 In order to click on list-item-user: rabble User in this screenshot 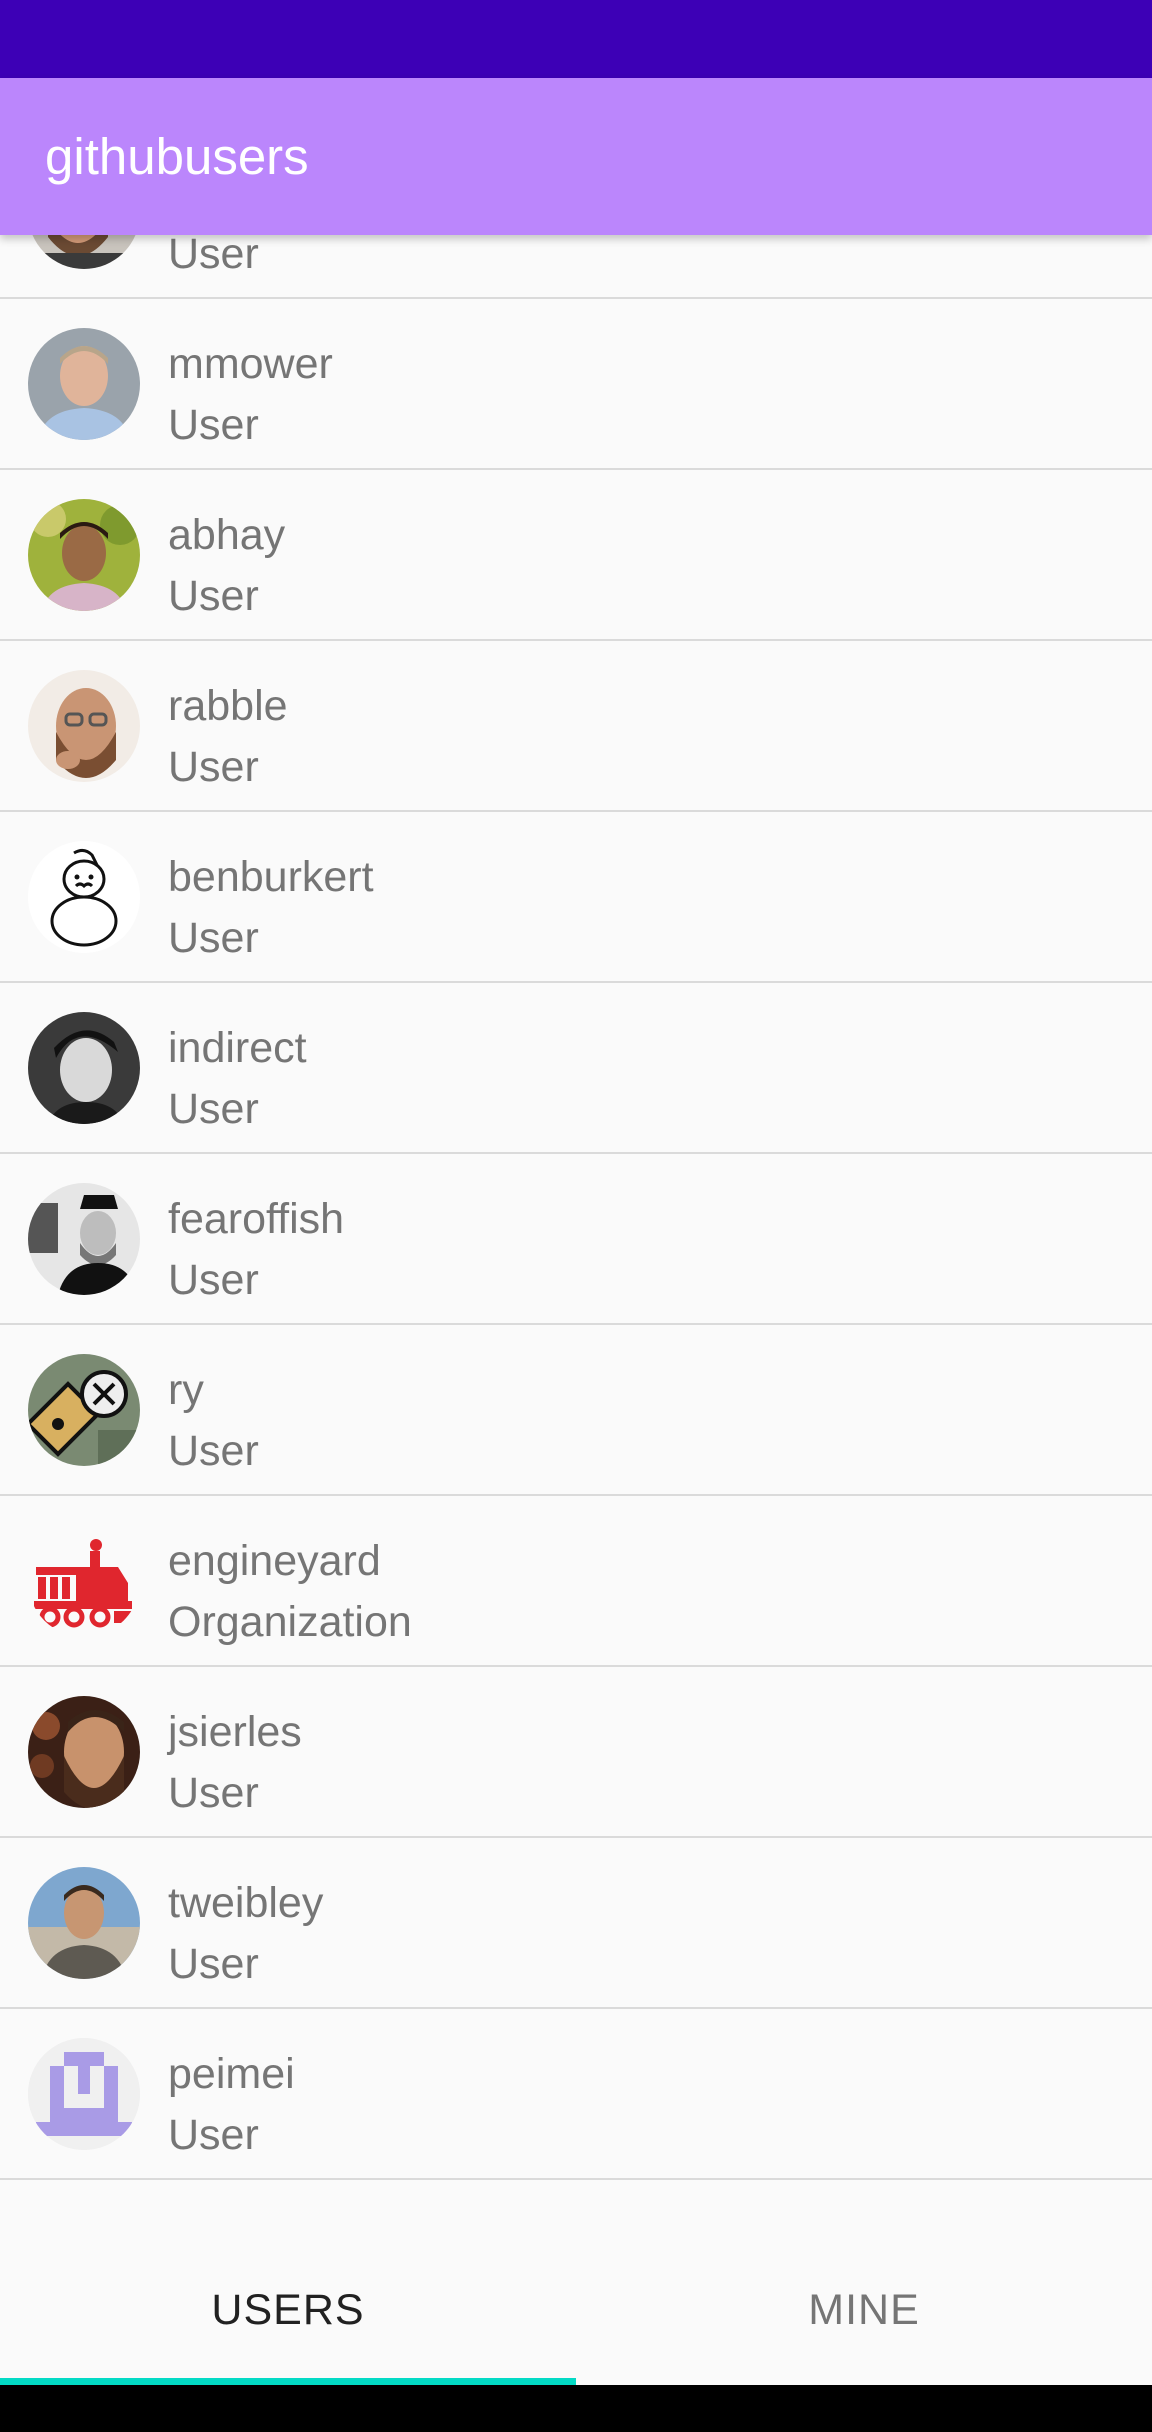, I will do `click(576, 726)`.